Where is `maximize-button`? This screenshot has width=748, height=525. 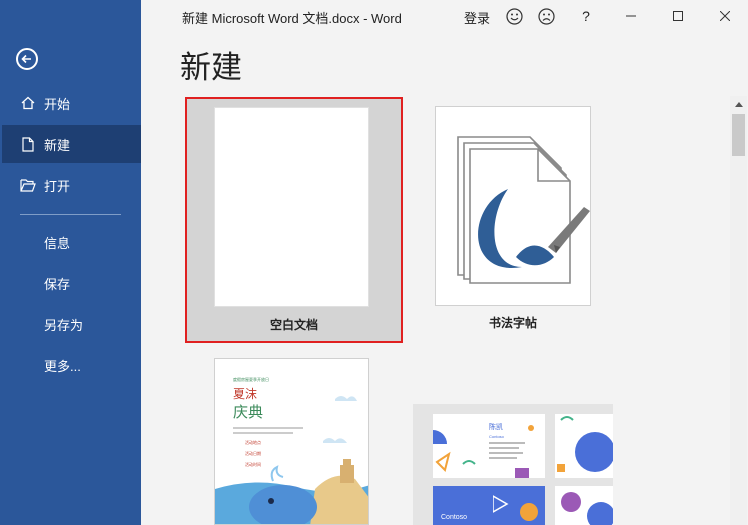 maximize-button is located at coordinates (678, 16).